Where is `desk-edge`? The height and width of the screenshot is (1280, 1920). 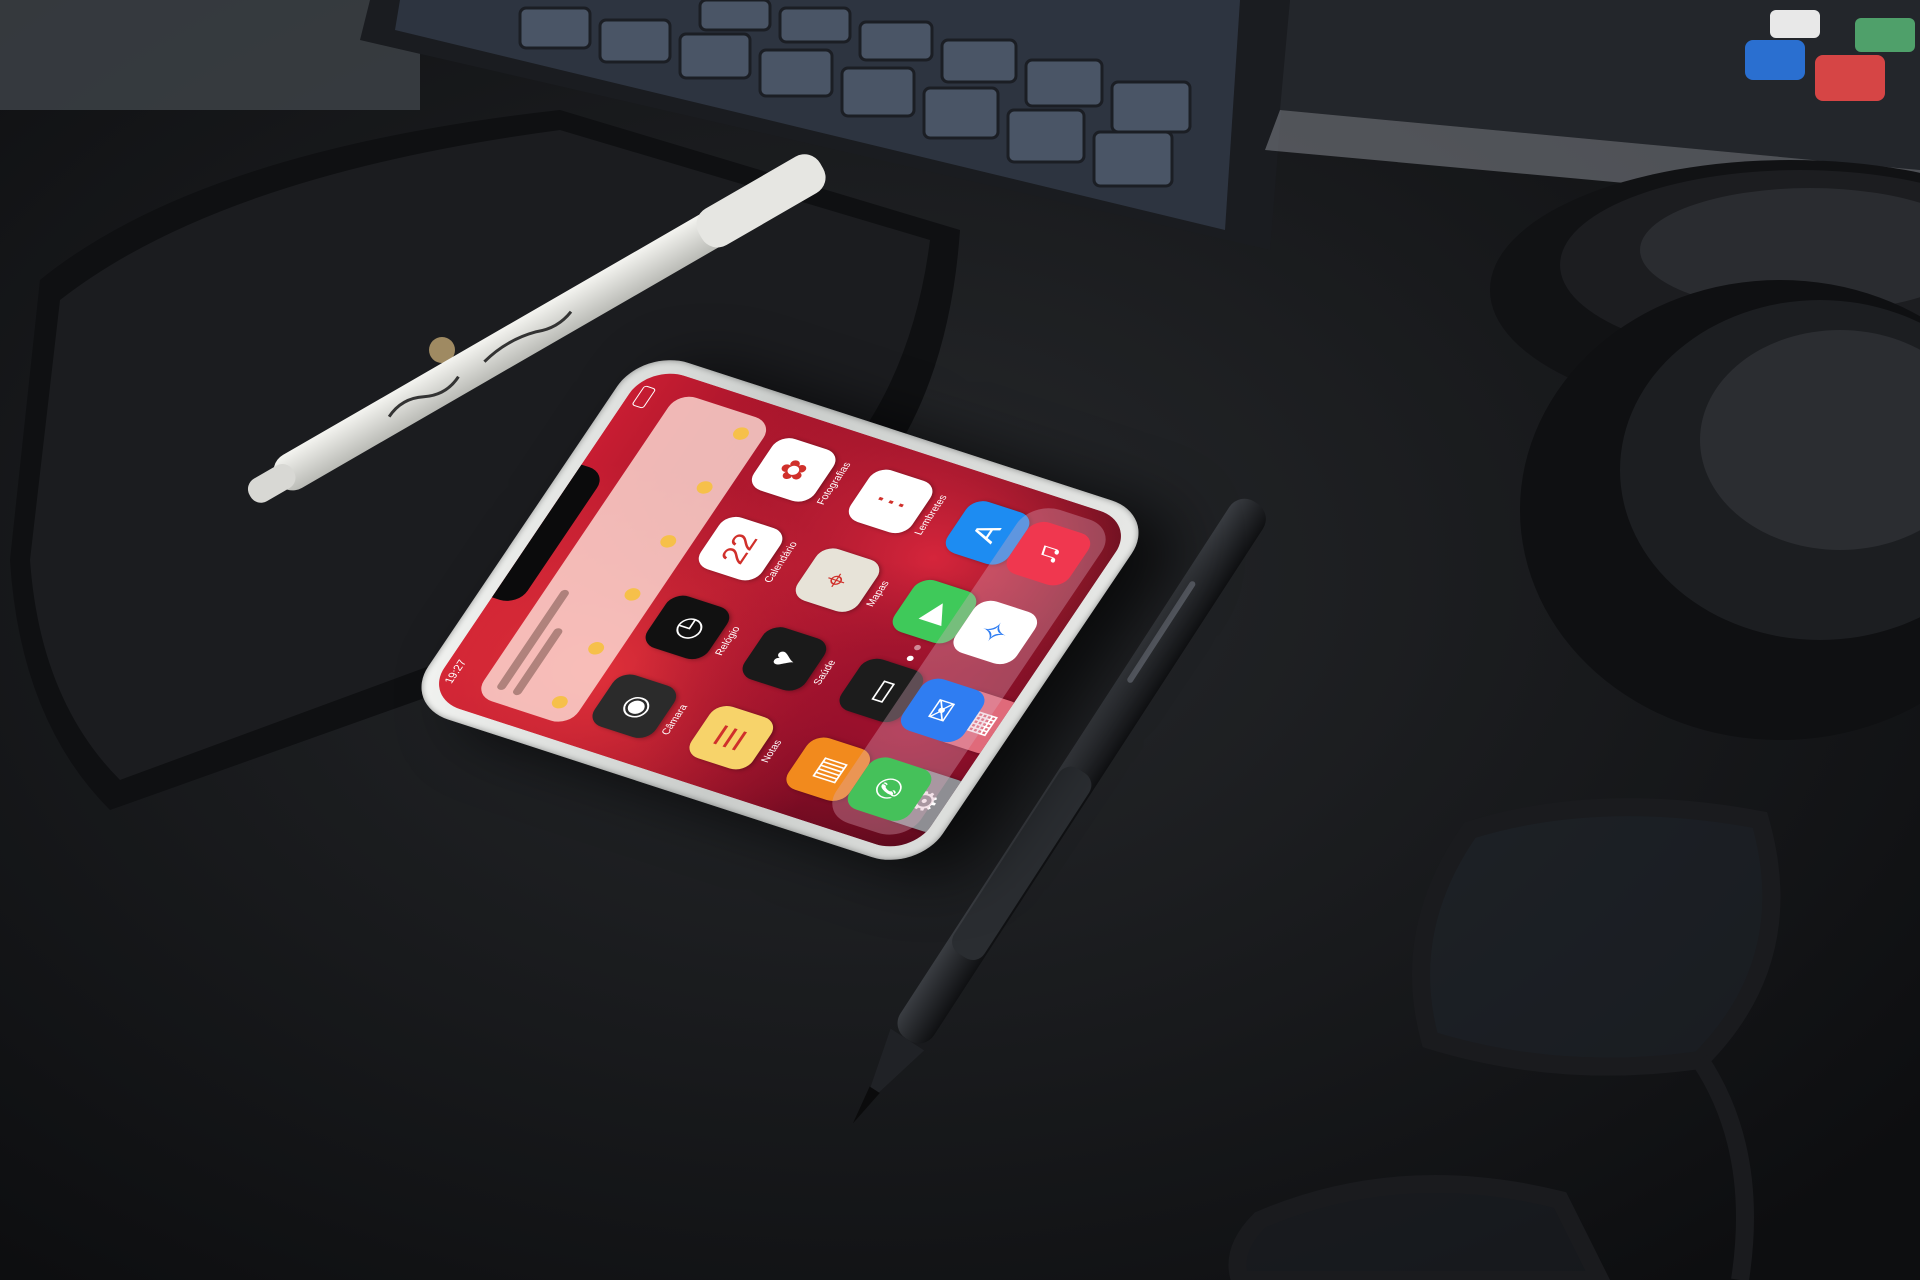 desk-edge is located at coordinates (210, 55).